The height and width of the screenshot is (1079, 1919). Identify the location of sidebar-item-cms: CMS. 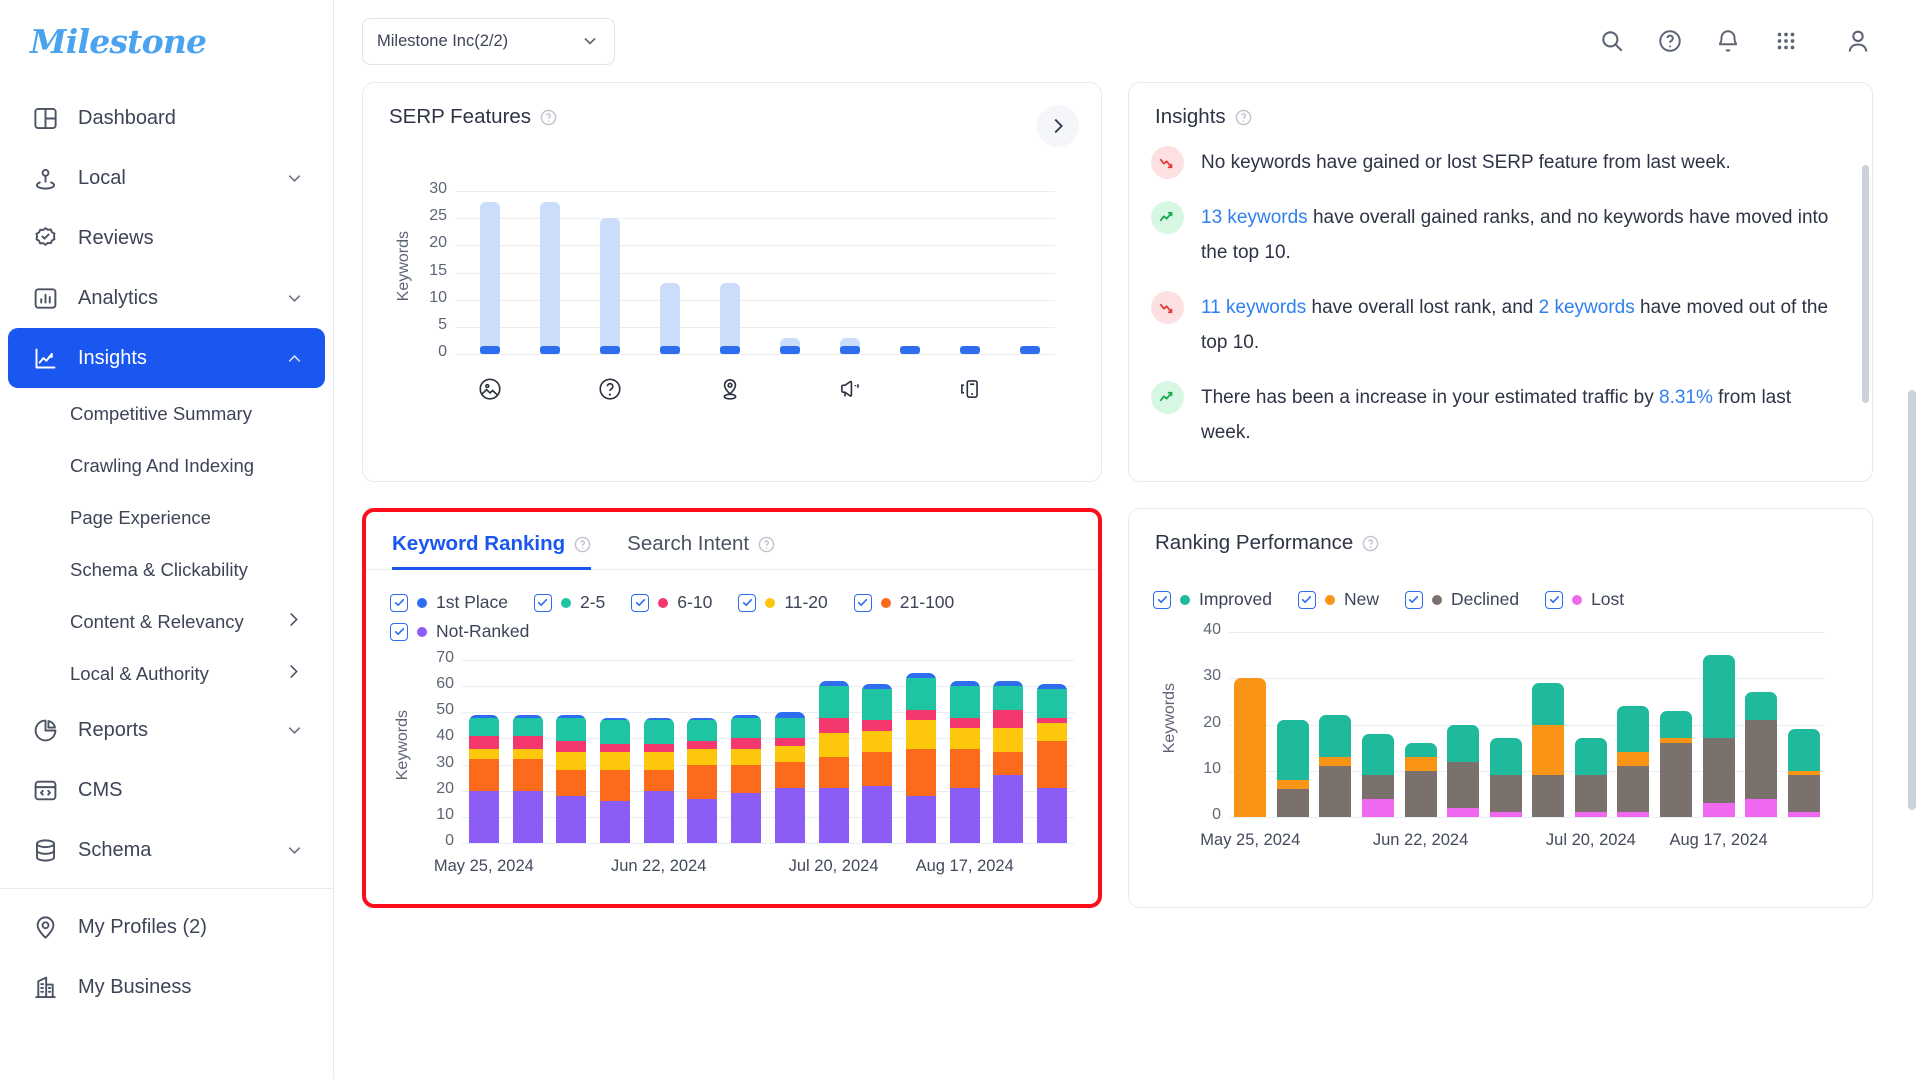
(166, 790).